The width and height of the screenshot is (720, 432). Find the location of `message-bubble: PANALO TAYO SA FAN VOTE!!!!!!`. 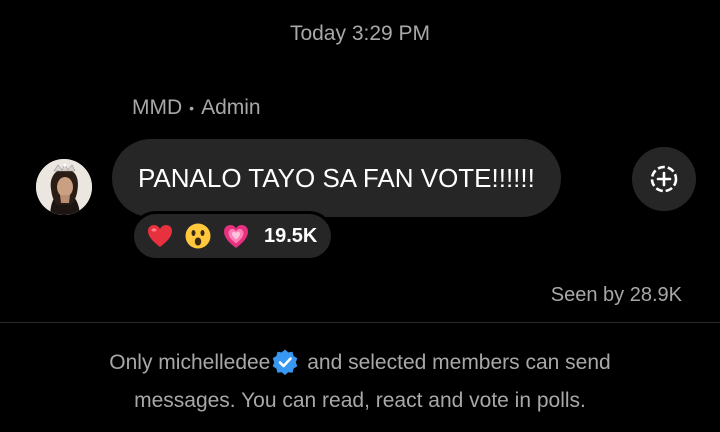

message-bubble: PANALO TAYO SA FAN VOTE!!!!!! is located at coordinates (336, 178).